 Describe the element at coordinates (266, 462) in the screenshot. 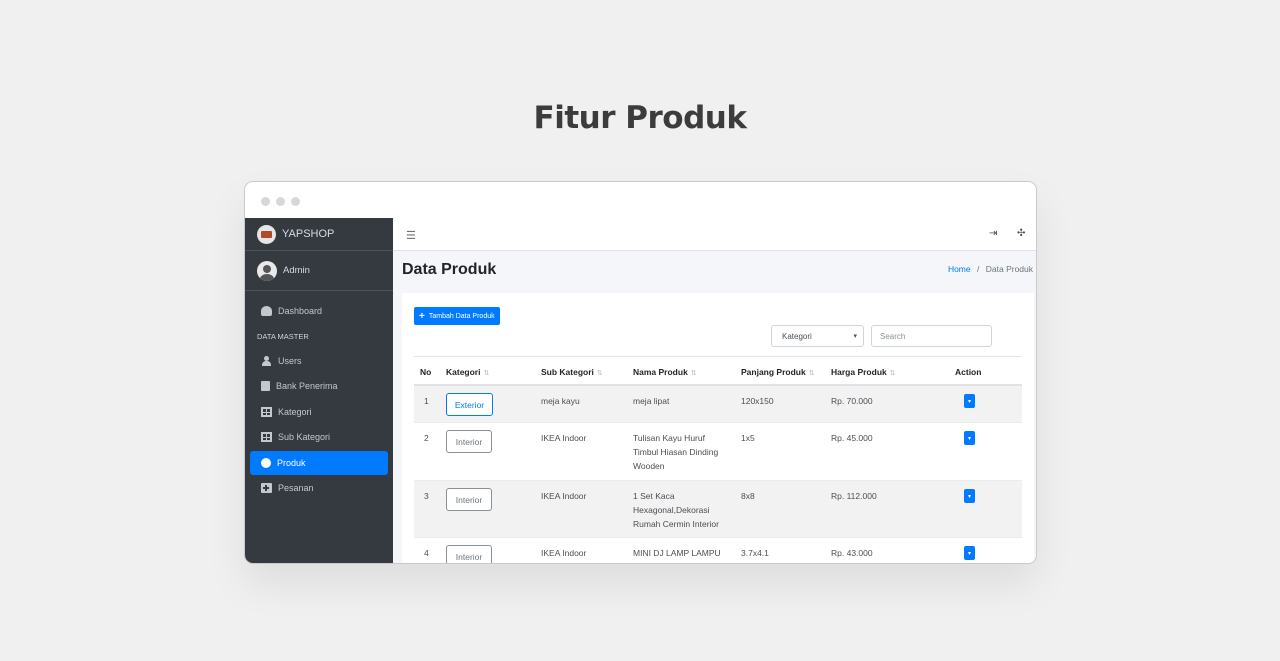

I see `circle-icon` at that location.